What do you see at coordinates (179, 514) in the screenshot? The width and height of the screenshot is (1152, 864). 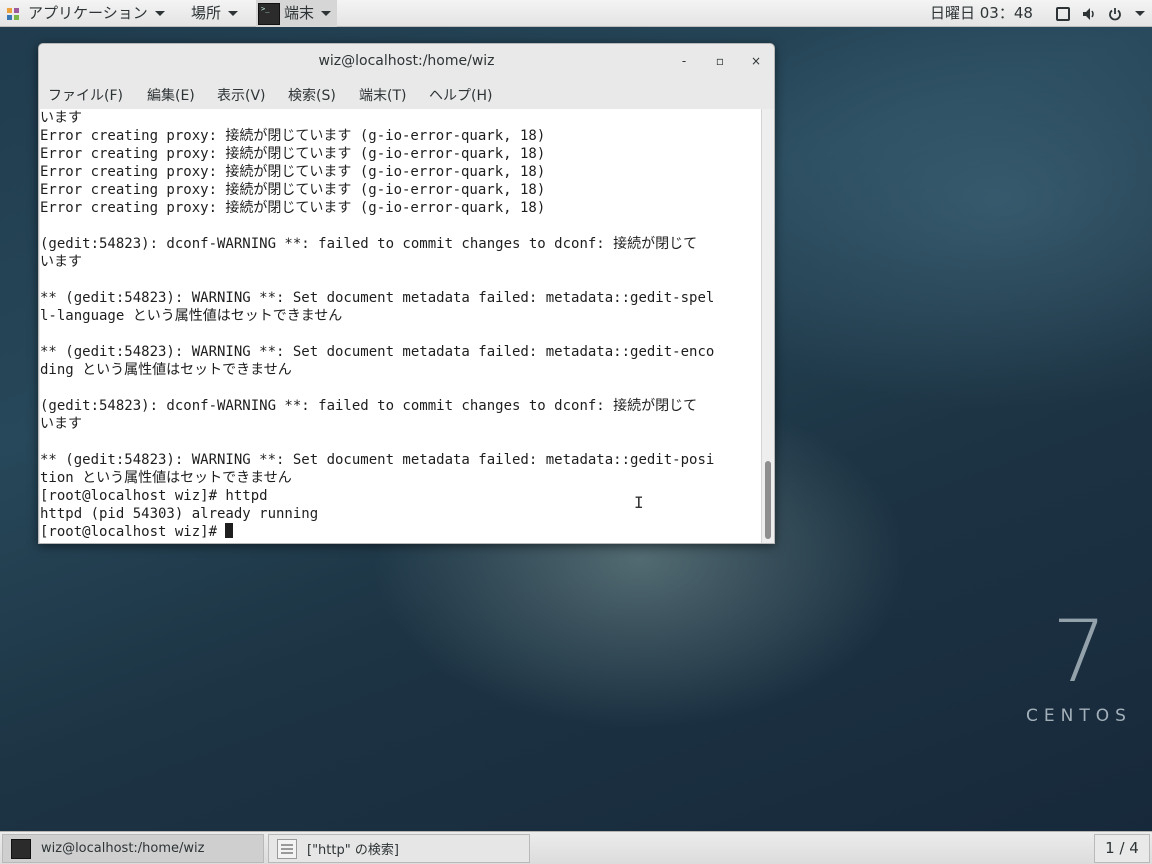 I see `terminal-line: httpd (pid 54303) already running` at bounding box center [179, 514].